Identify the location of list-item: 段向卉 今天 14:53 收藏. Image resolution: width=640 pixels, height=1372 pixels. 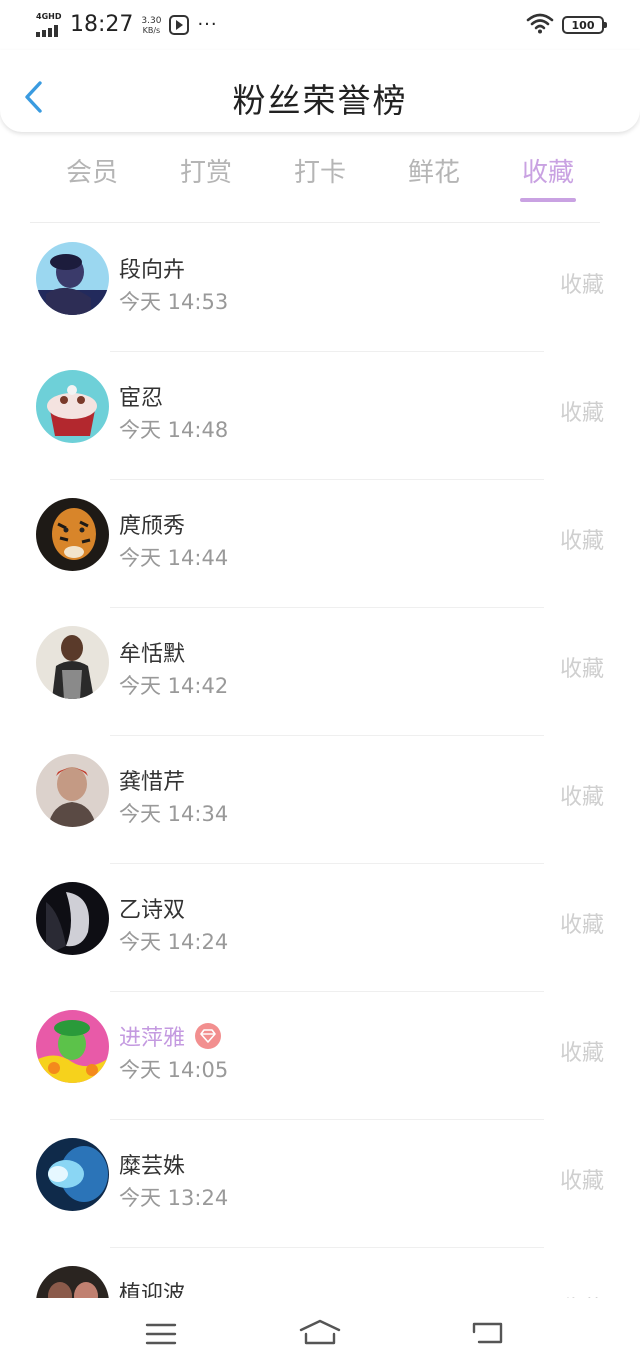
(320, 288).